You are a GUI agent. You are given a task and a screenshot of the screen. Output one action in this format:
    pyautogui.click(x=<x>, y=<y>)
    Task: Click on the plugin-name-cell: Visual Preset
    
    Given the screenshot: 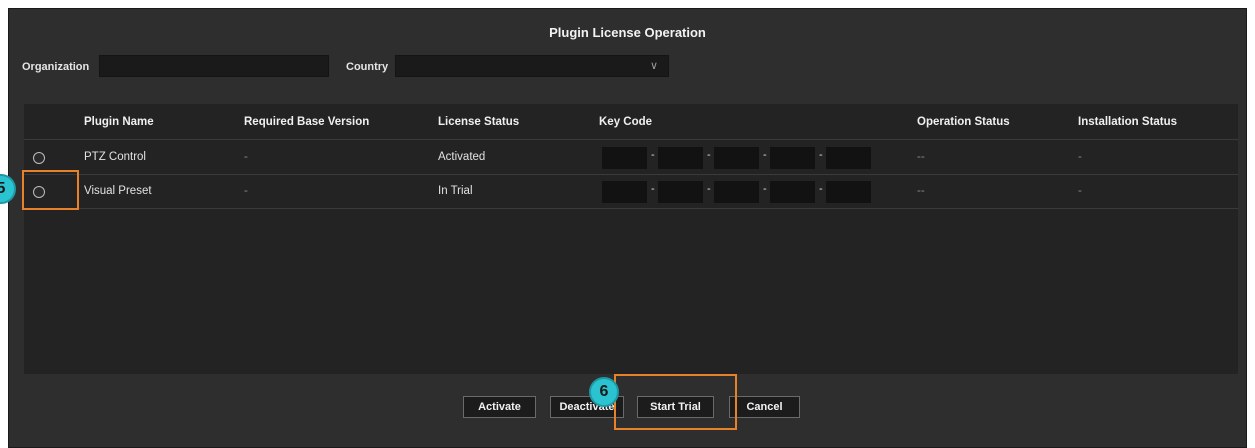 What is the action you would take?
    pyautogui.click(x=118, y=191)
    